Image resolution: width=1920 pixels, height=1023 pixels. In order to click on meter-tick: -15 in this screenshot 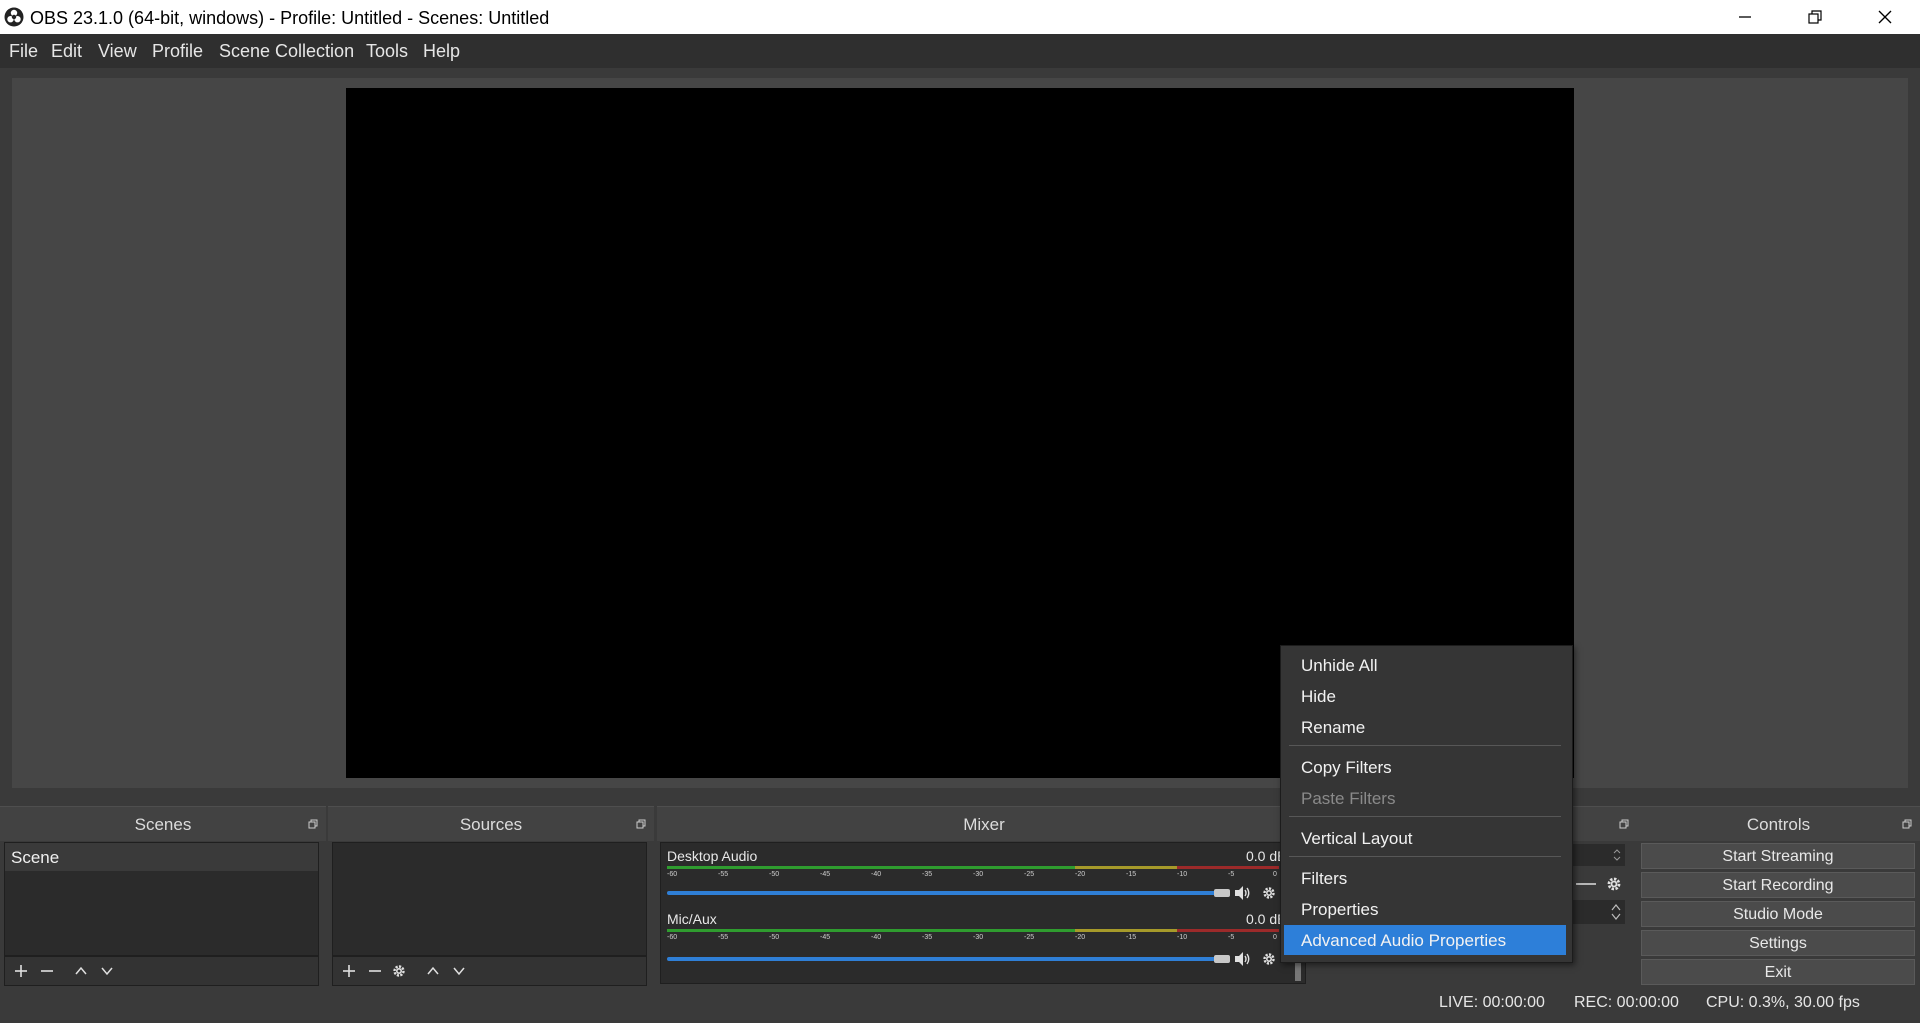, I will do `click(1131, 937)`.